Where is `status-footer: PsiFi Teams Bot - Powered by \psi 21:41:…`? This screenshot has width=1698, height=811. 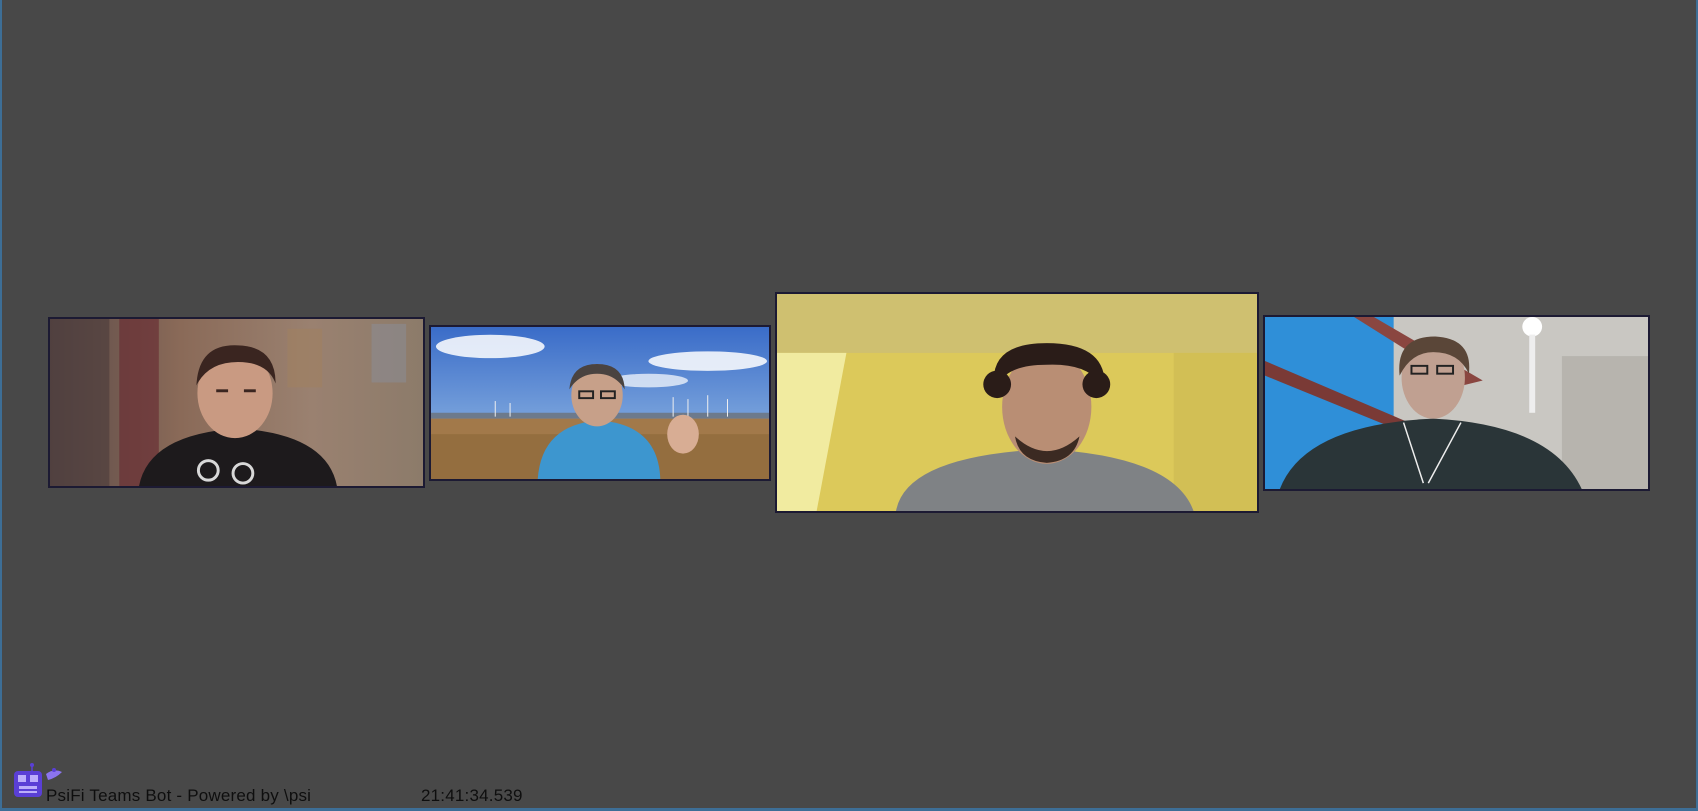
status-footer: PsiFi Teams Bot - Powered by \psi 21:41:… is located at coordinates (358, 785).